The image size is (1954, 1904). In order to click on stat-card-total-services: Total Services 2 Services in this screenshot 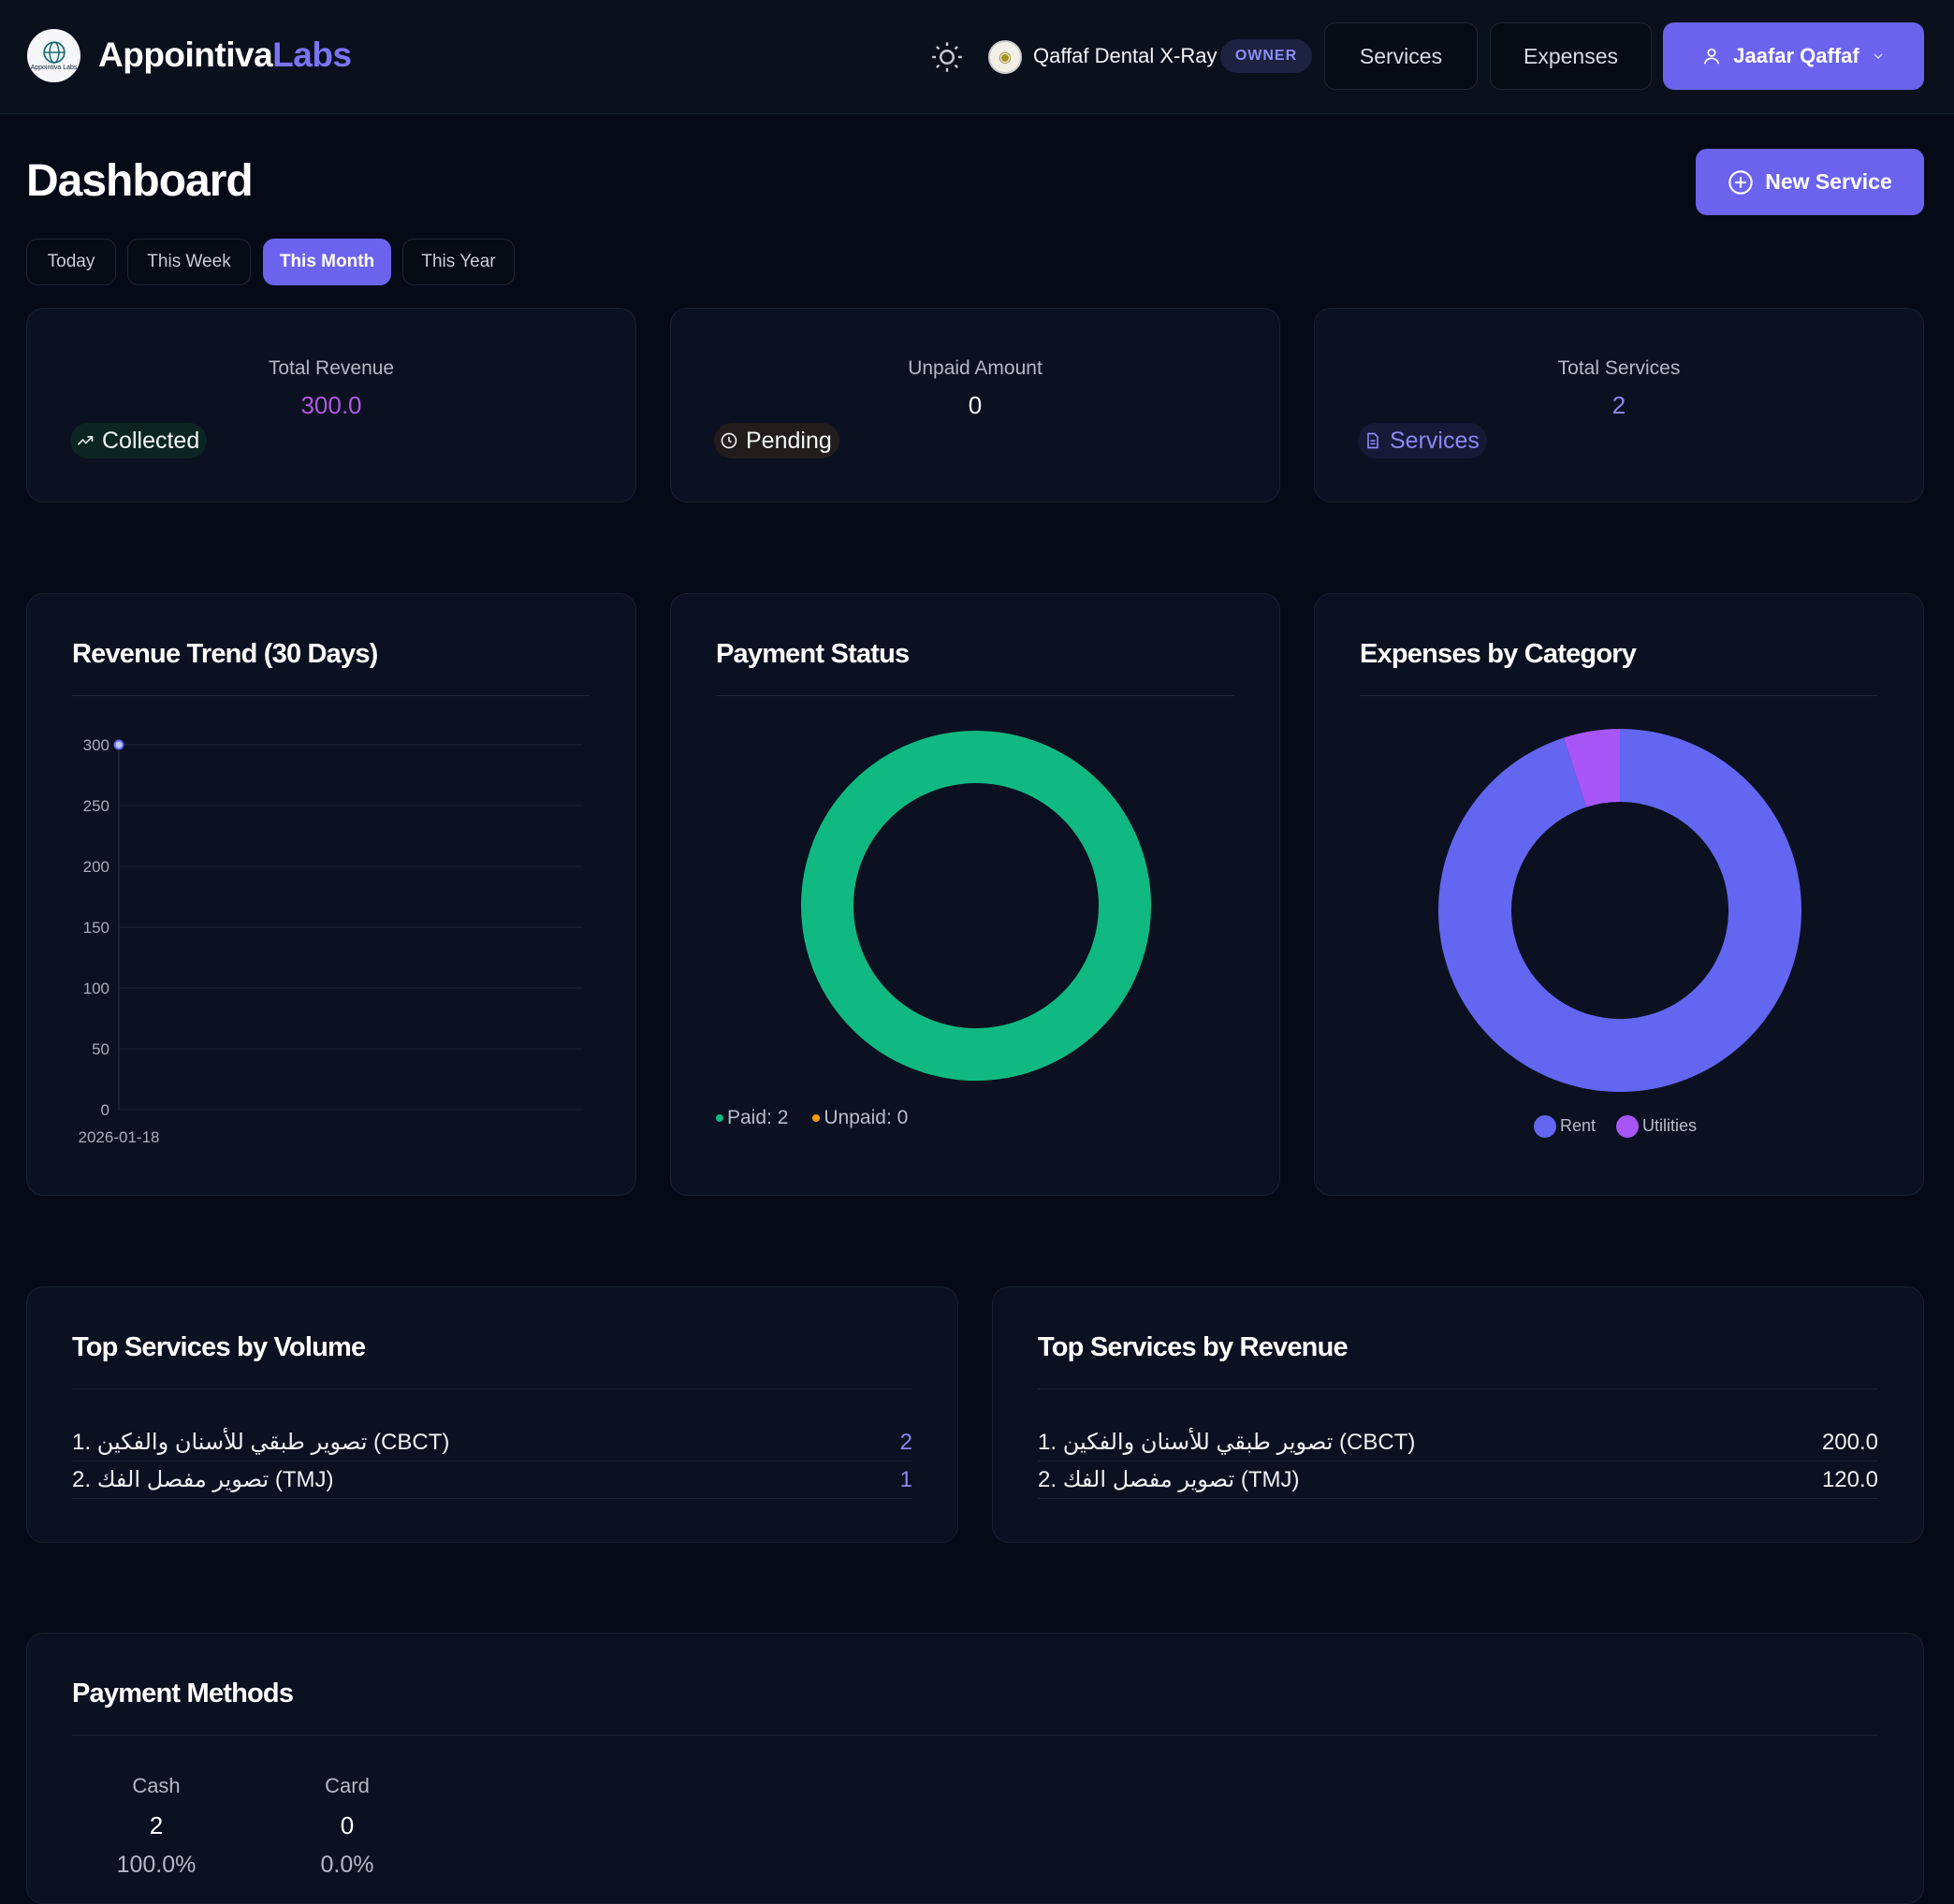, I will do `click(1619, 405)`.